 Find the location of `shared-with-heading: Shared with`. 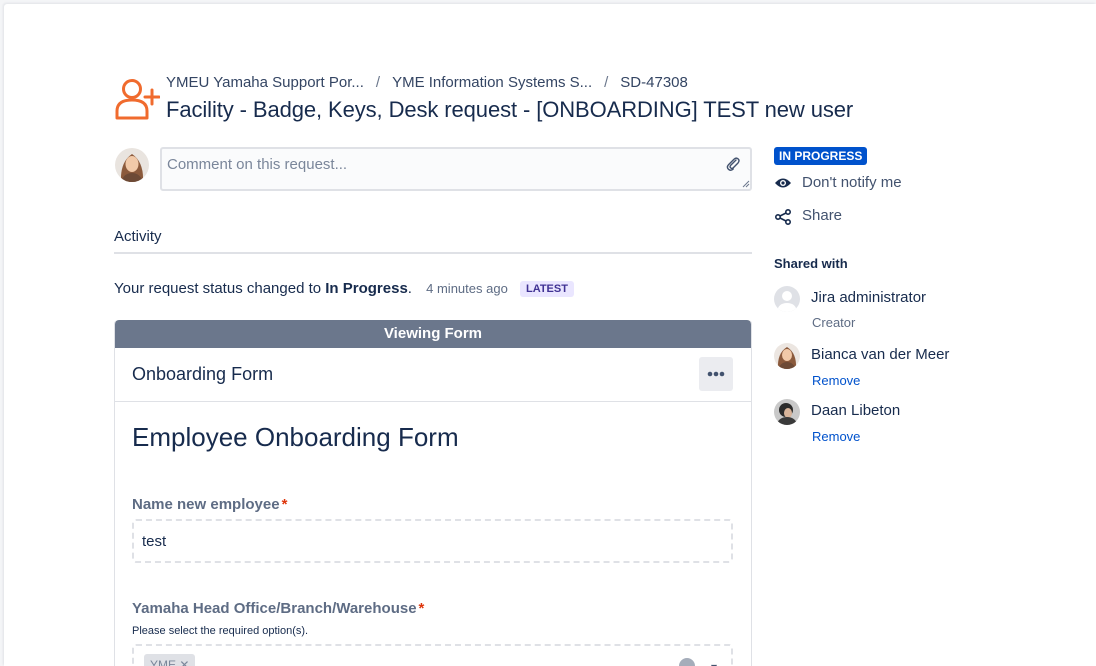

shared-with-heading: Shared with is located at coordinates (811, 263).